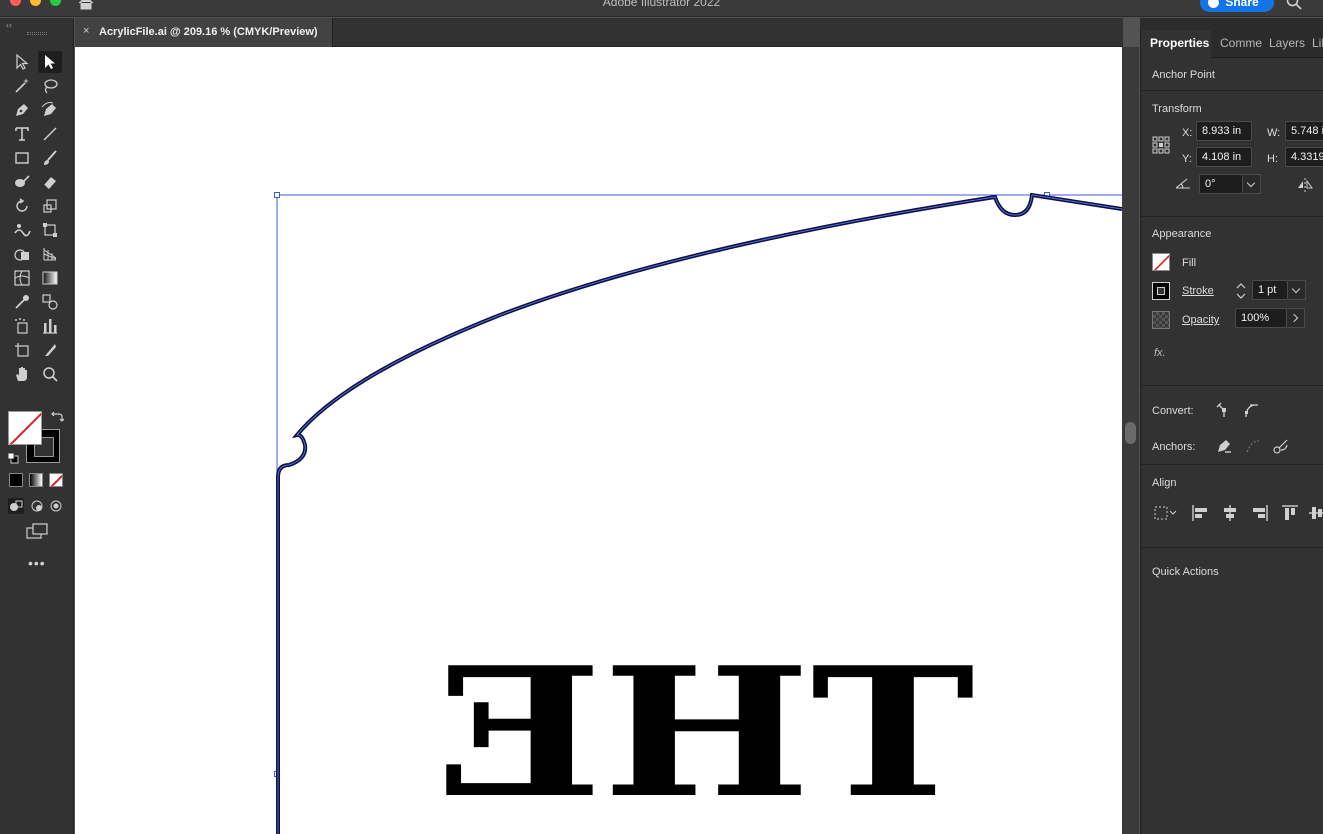 This screenshot has width=1323, height=834. What do you see at coordinates (25, 428) in the screenshot?
I see `fill-swatch` at bounding box center [25, 428].